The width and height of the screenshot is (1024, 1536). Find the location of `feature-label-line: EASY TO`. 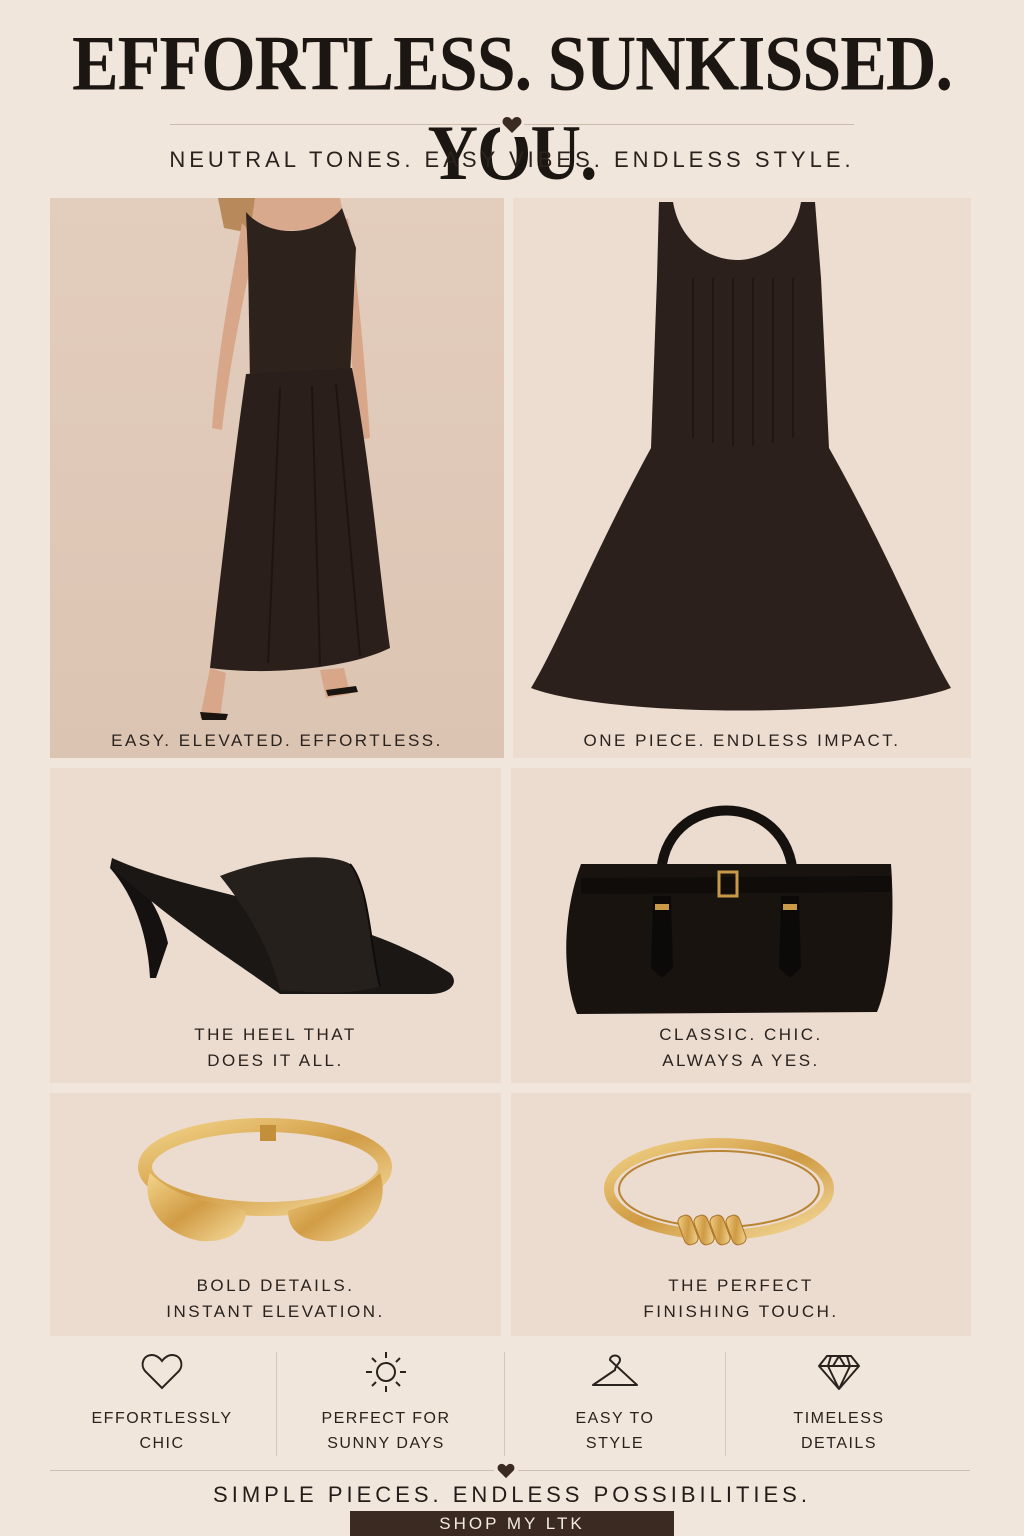

feature-label-line: EASY TO is located at coordinates (615, 1418).